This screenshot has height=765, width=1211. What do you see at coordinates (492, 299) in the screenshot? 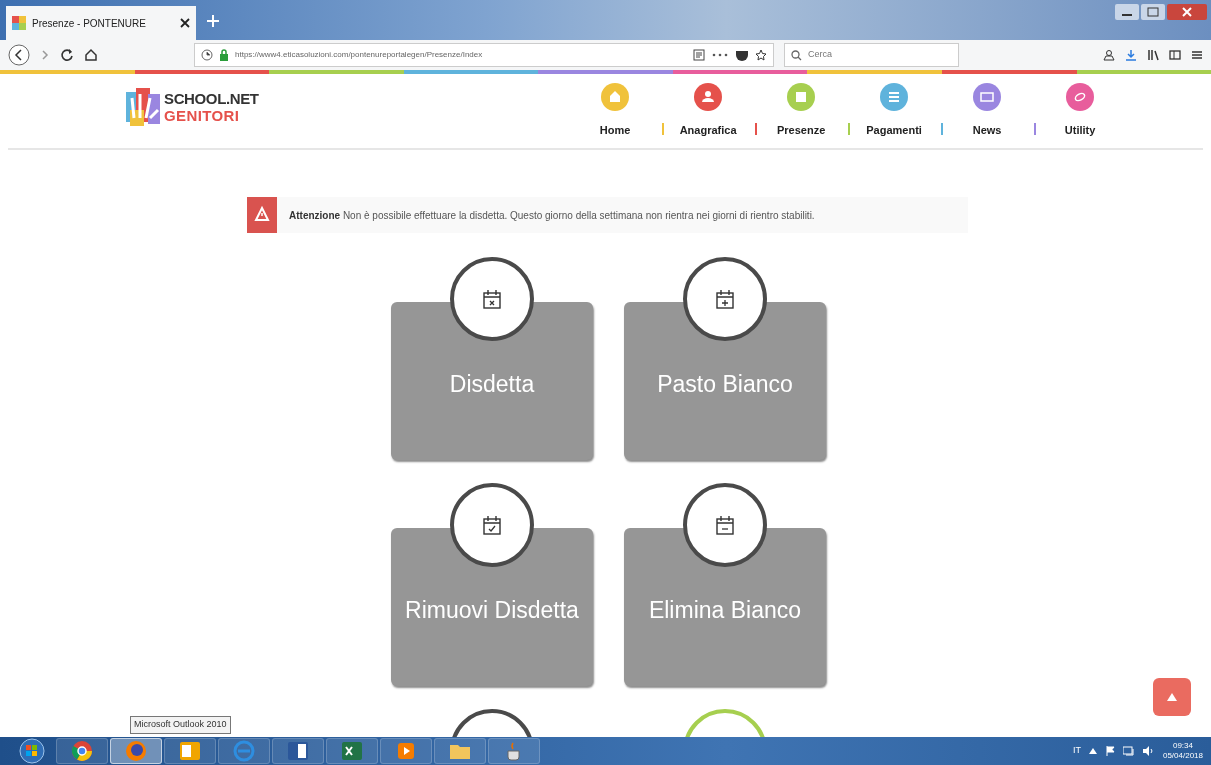
I see `calendar-x-icon` at bounding box center [492, 299].